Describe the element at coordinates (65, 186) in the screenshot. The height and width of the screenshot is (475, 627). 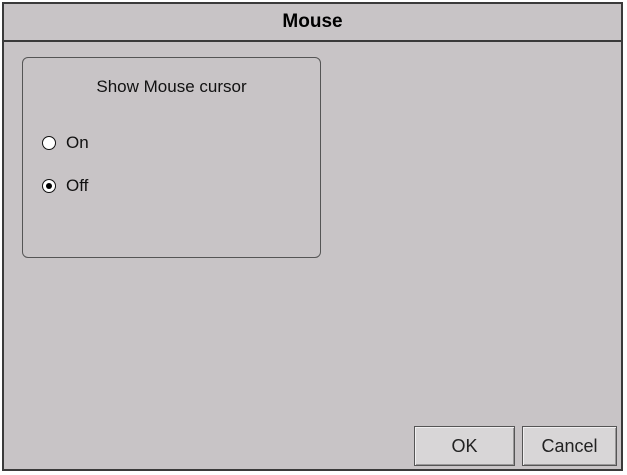
I see `radio-option-off: Off` at that location.